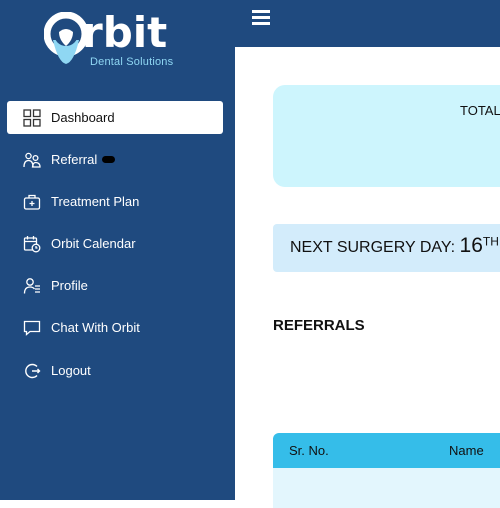 The image size is (500, 508). Describe the element at coordinates (261, 18) in the screenshot. I see `hamburger-icon` at that location.